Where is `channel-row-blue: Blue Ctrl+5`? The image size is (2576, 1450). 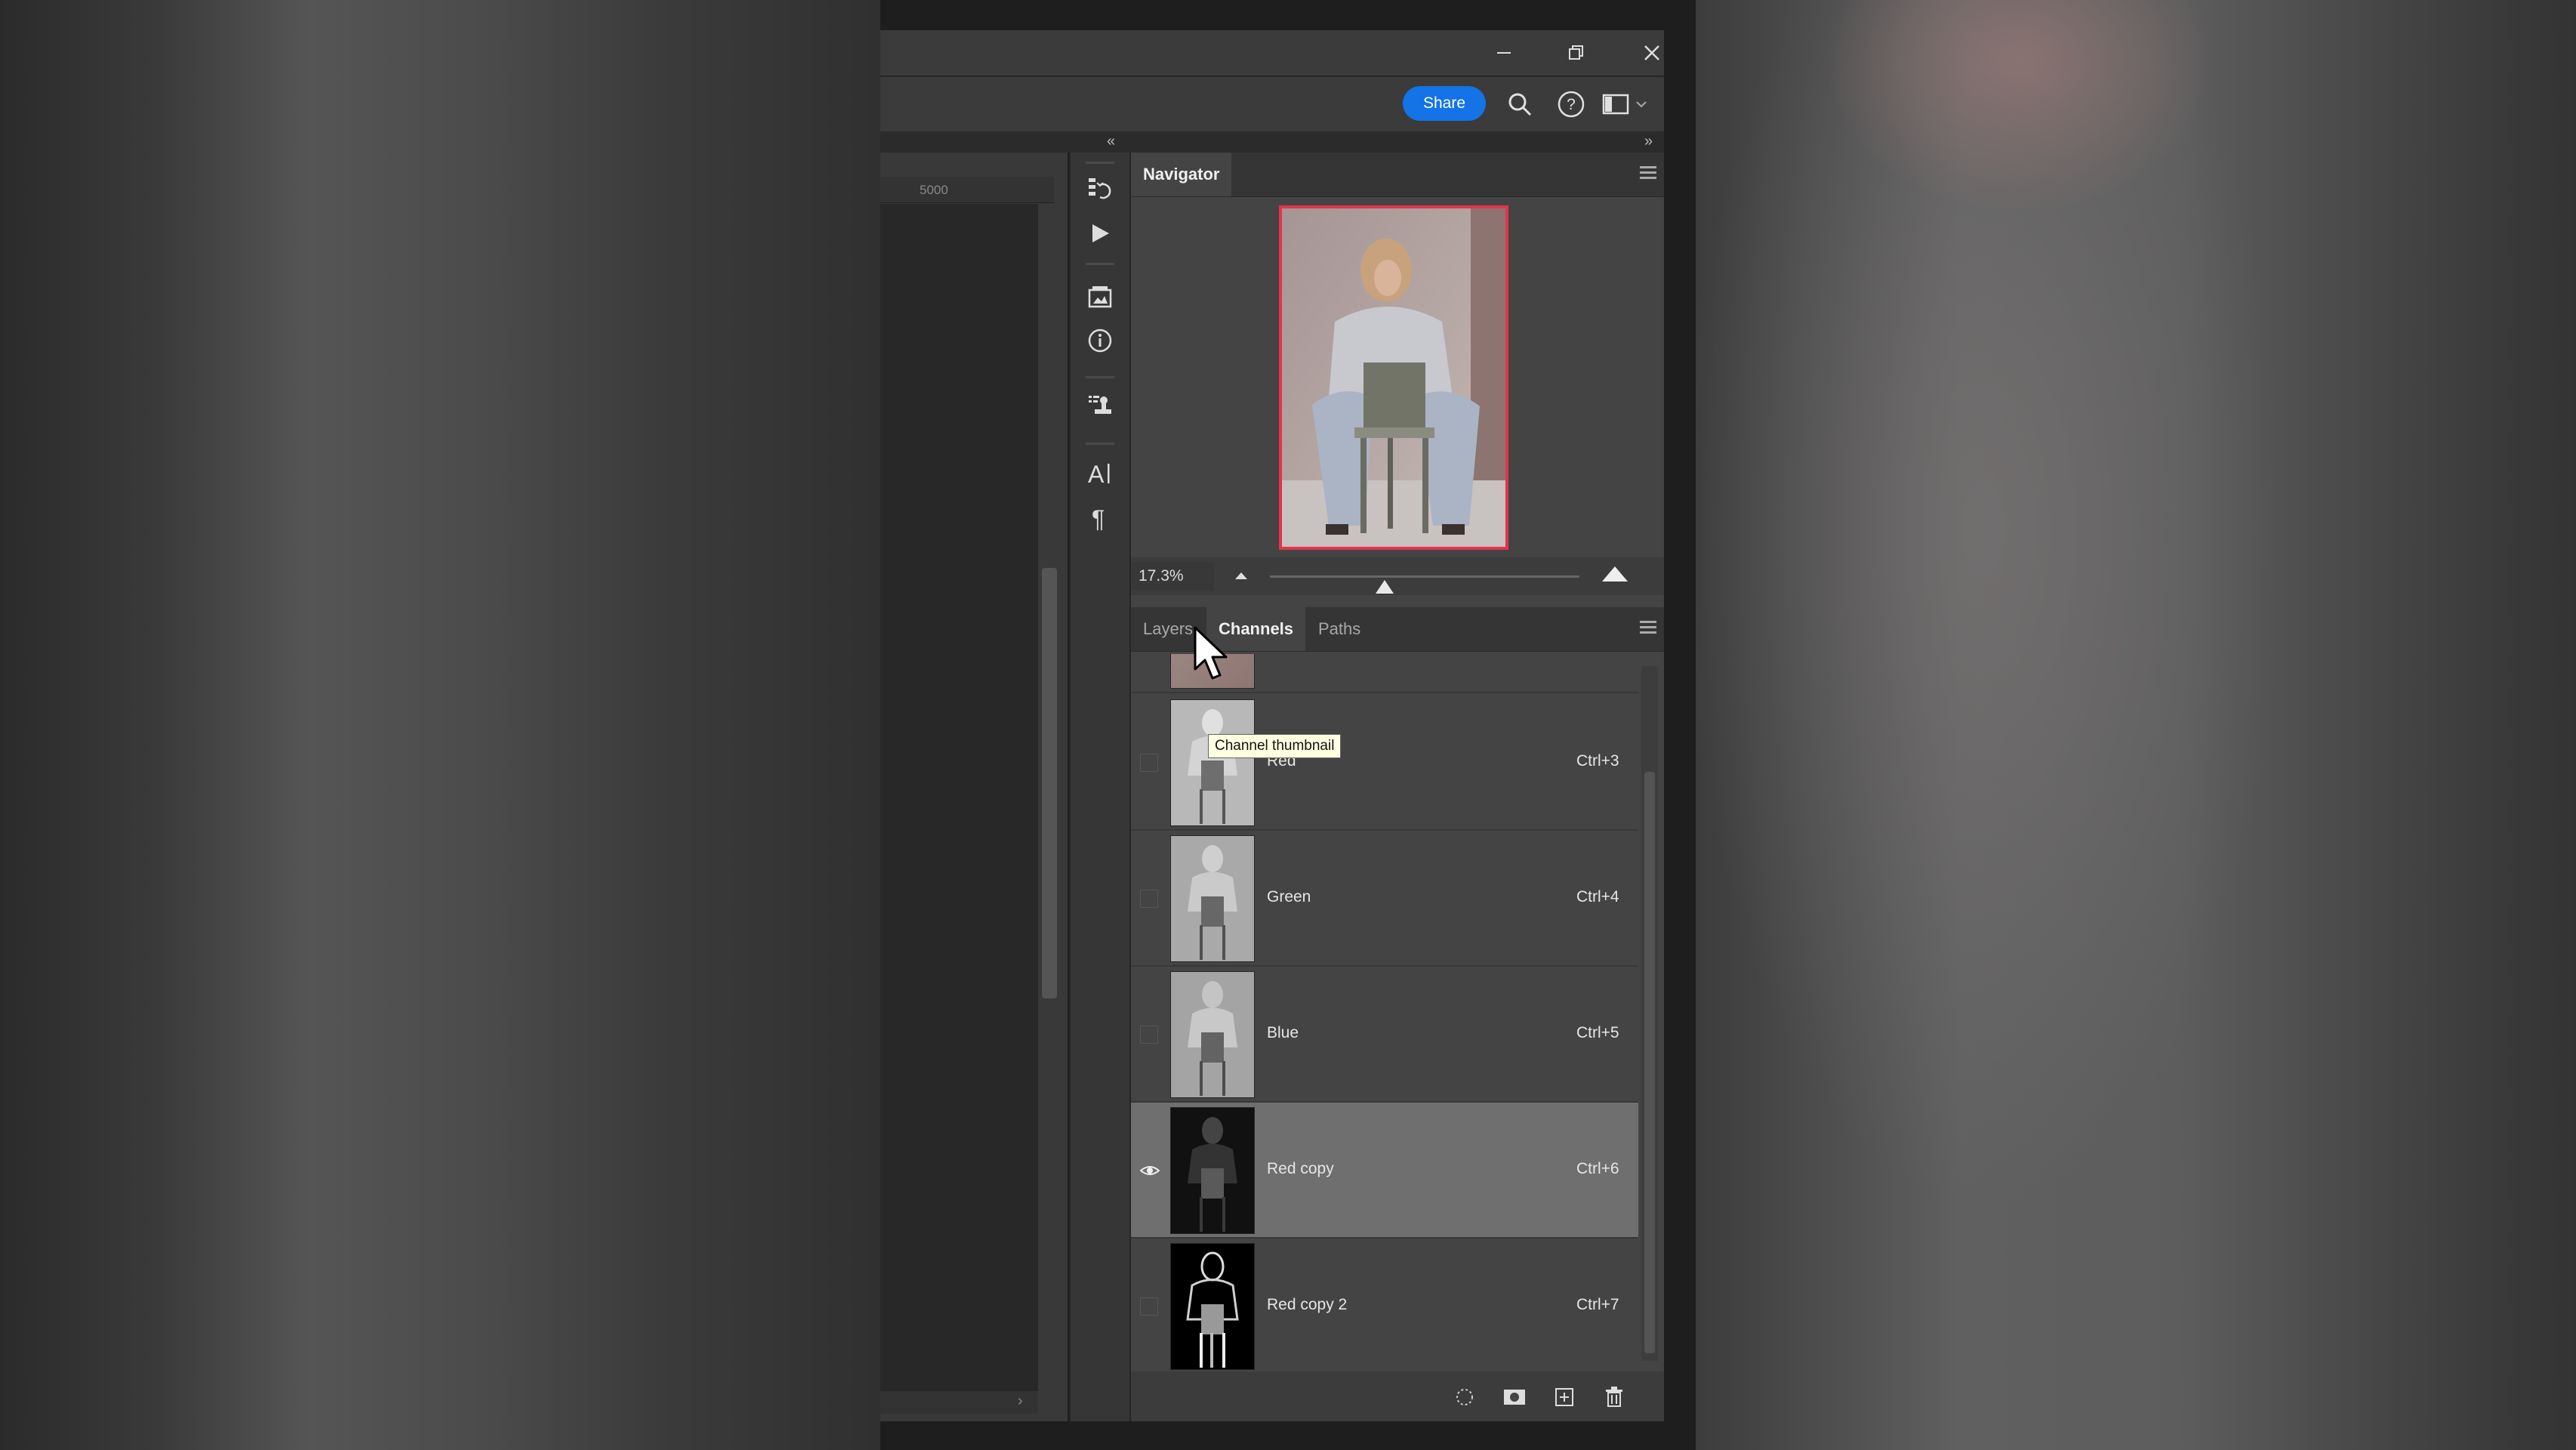
channel-row-blue: Blue Ctrl+5 is located at coordinates (1384, 1035).